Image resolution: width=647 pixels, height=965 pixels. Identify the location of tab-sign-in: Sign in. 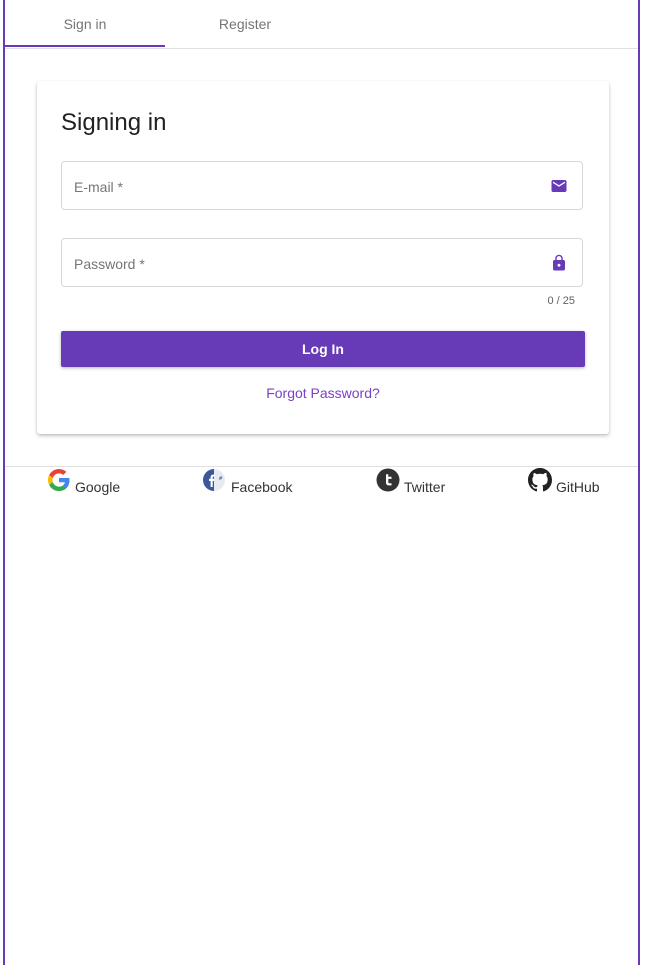
(85, 23).